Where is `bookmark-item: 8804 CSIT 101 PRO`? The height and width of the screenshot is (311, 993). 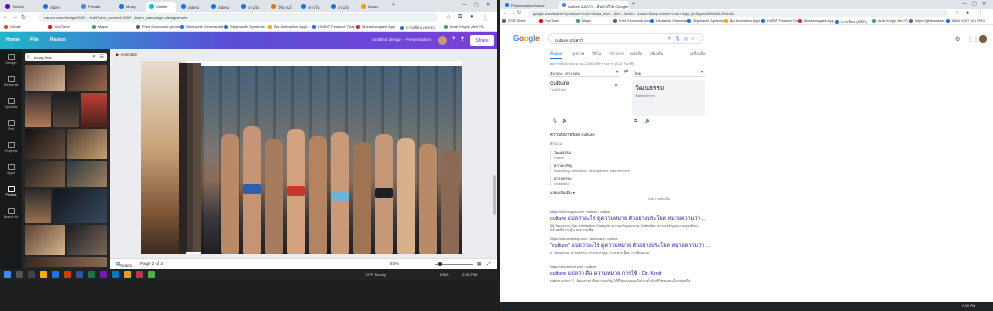 bookmark-item: 8804 CSIT 101 PRO is located at coordinates (965, 21).